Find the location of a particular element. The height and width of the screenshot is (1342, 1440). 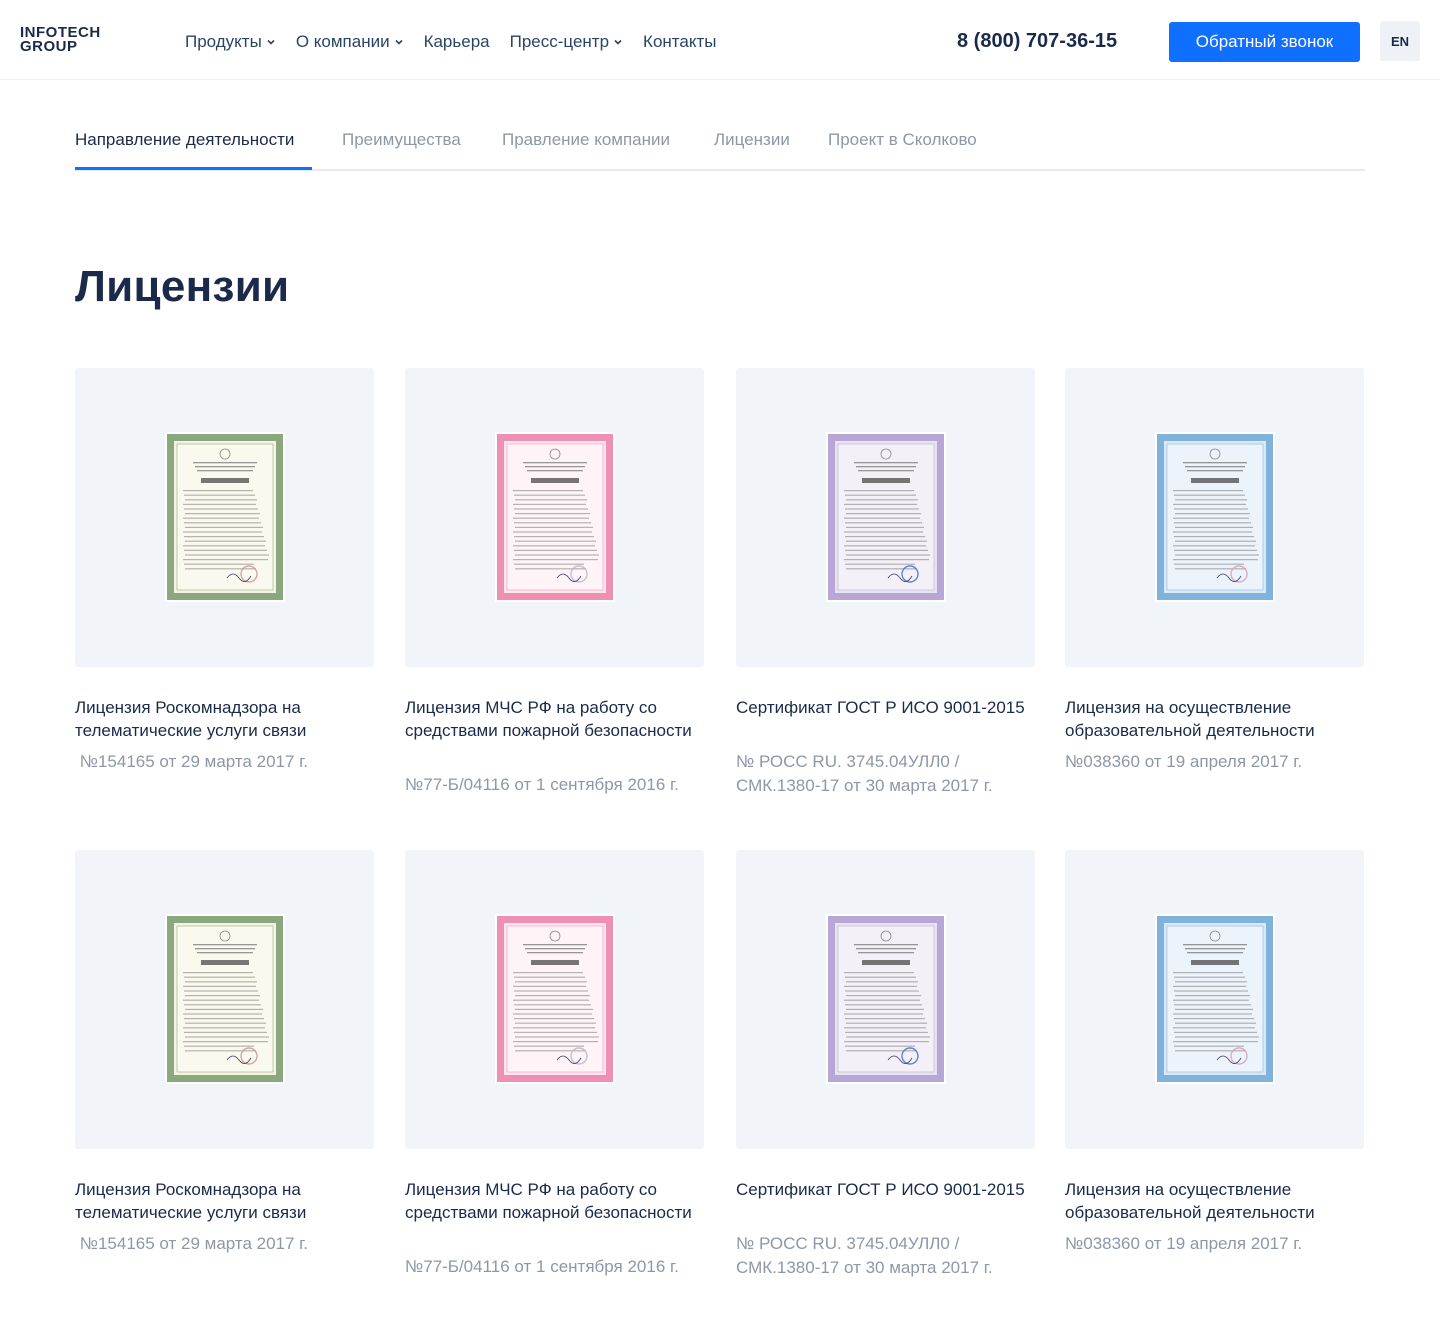

nav-item-press: Пресс-центр is located at coordinates (566, 42).